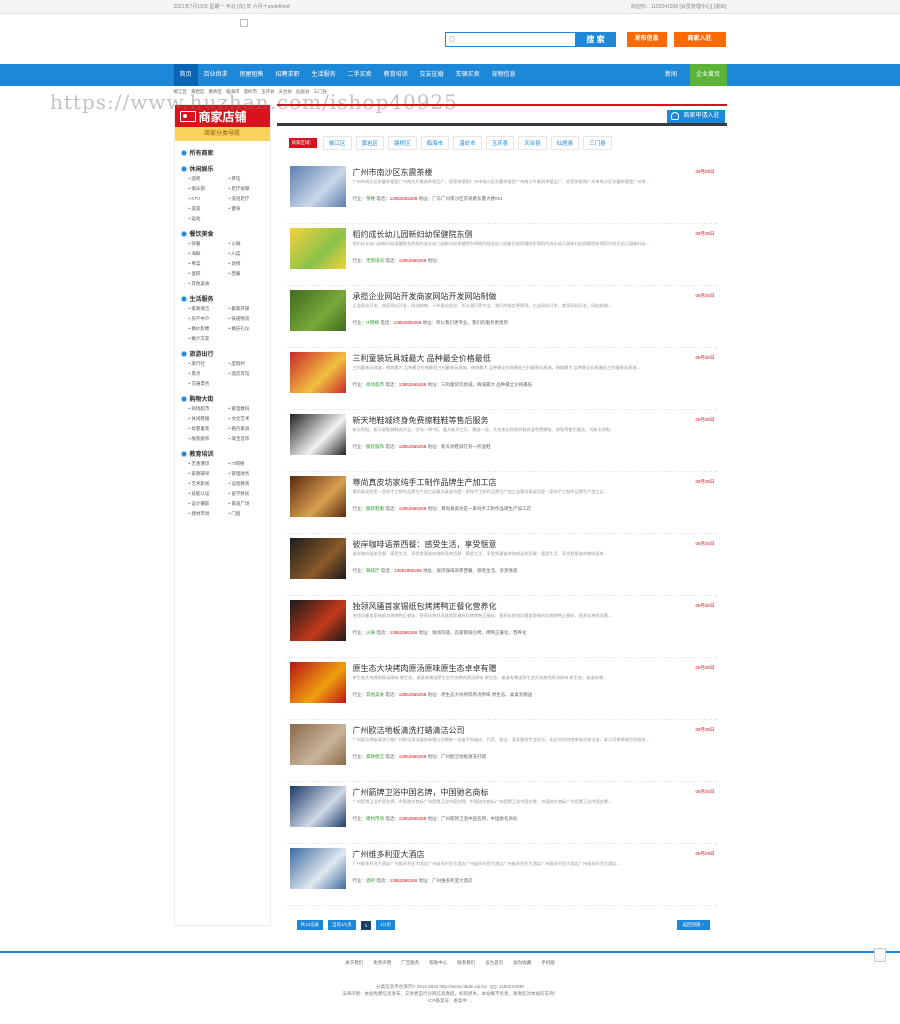  Describe the element at coordinates (409, 730) in the screenshot. I see `merchant-title: 广州欧洁地板清洗打蜡清洁公司` at that location.